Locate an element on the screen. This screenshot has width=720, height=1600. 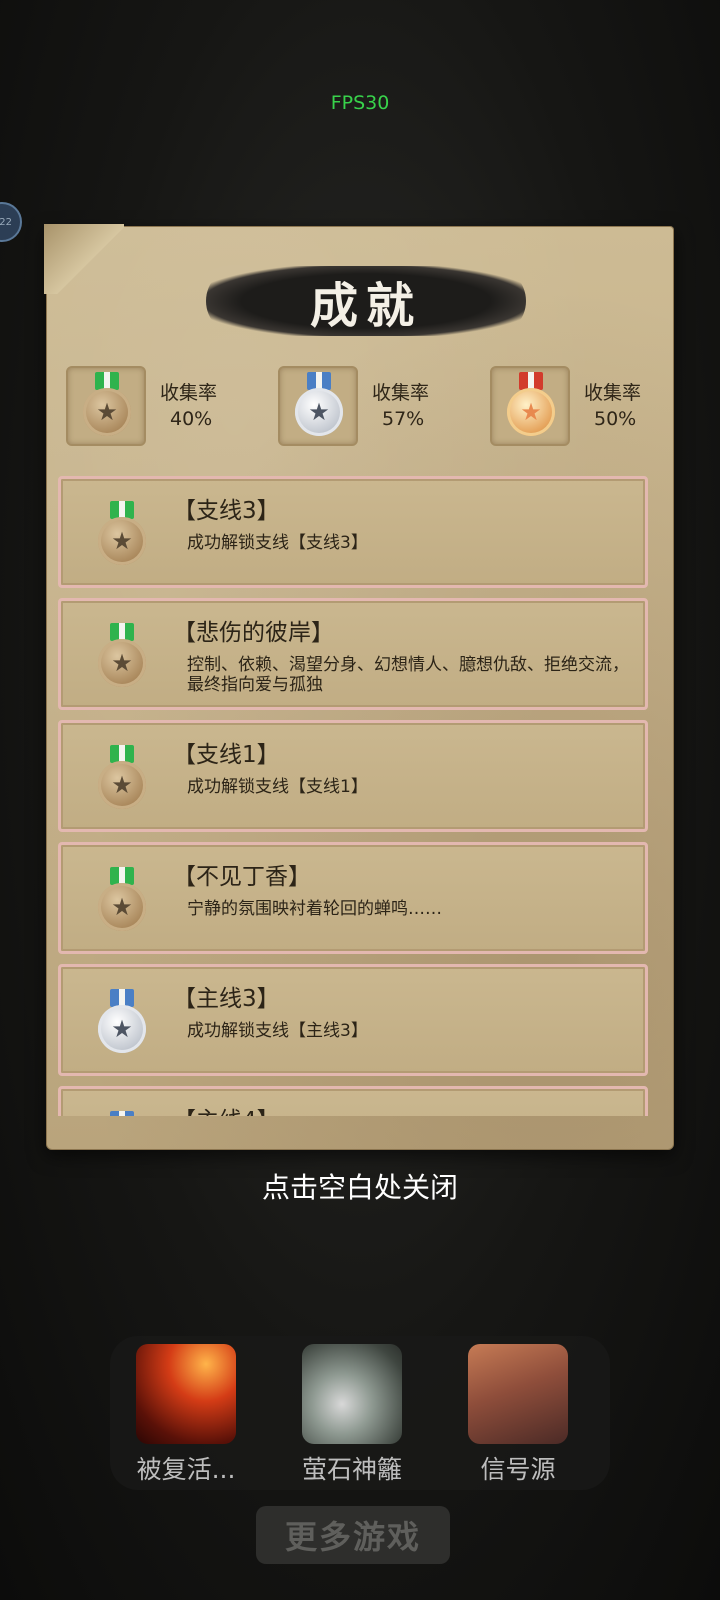
game-card: 萤石神籬 is located at coordinates (352, 1414).